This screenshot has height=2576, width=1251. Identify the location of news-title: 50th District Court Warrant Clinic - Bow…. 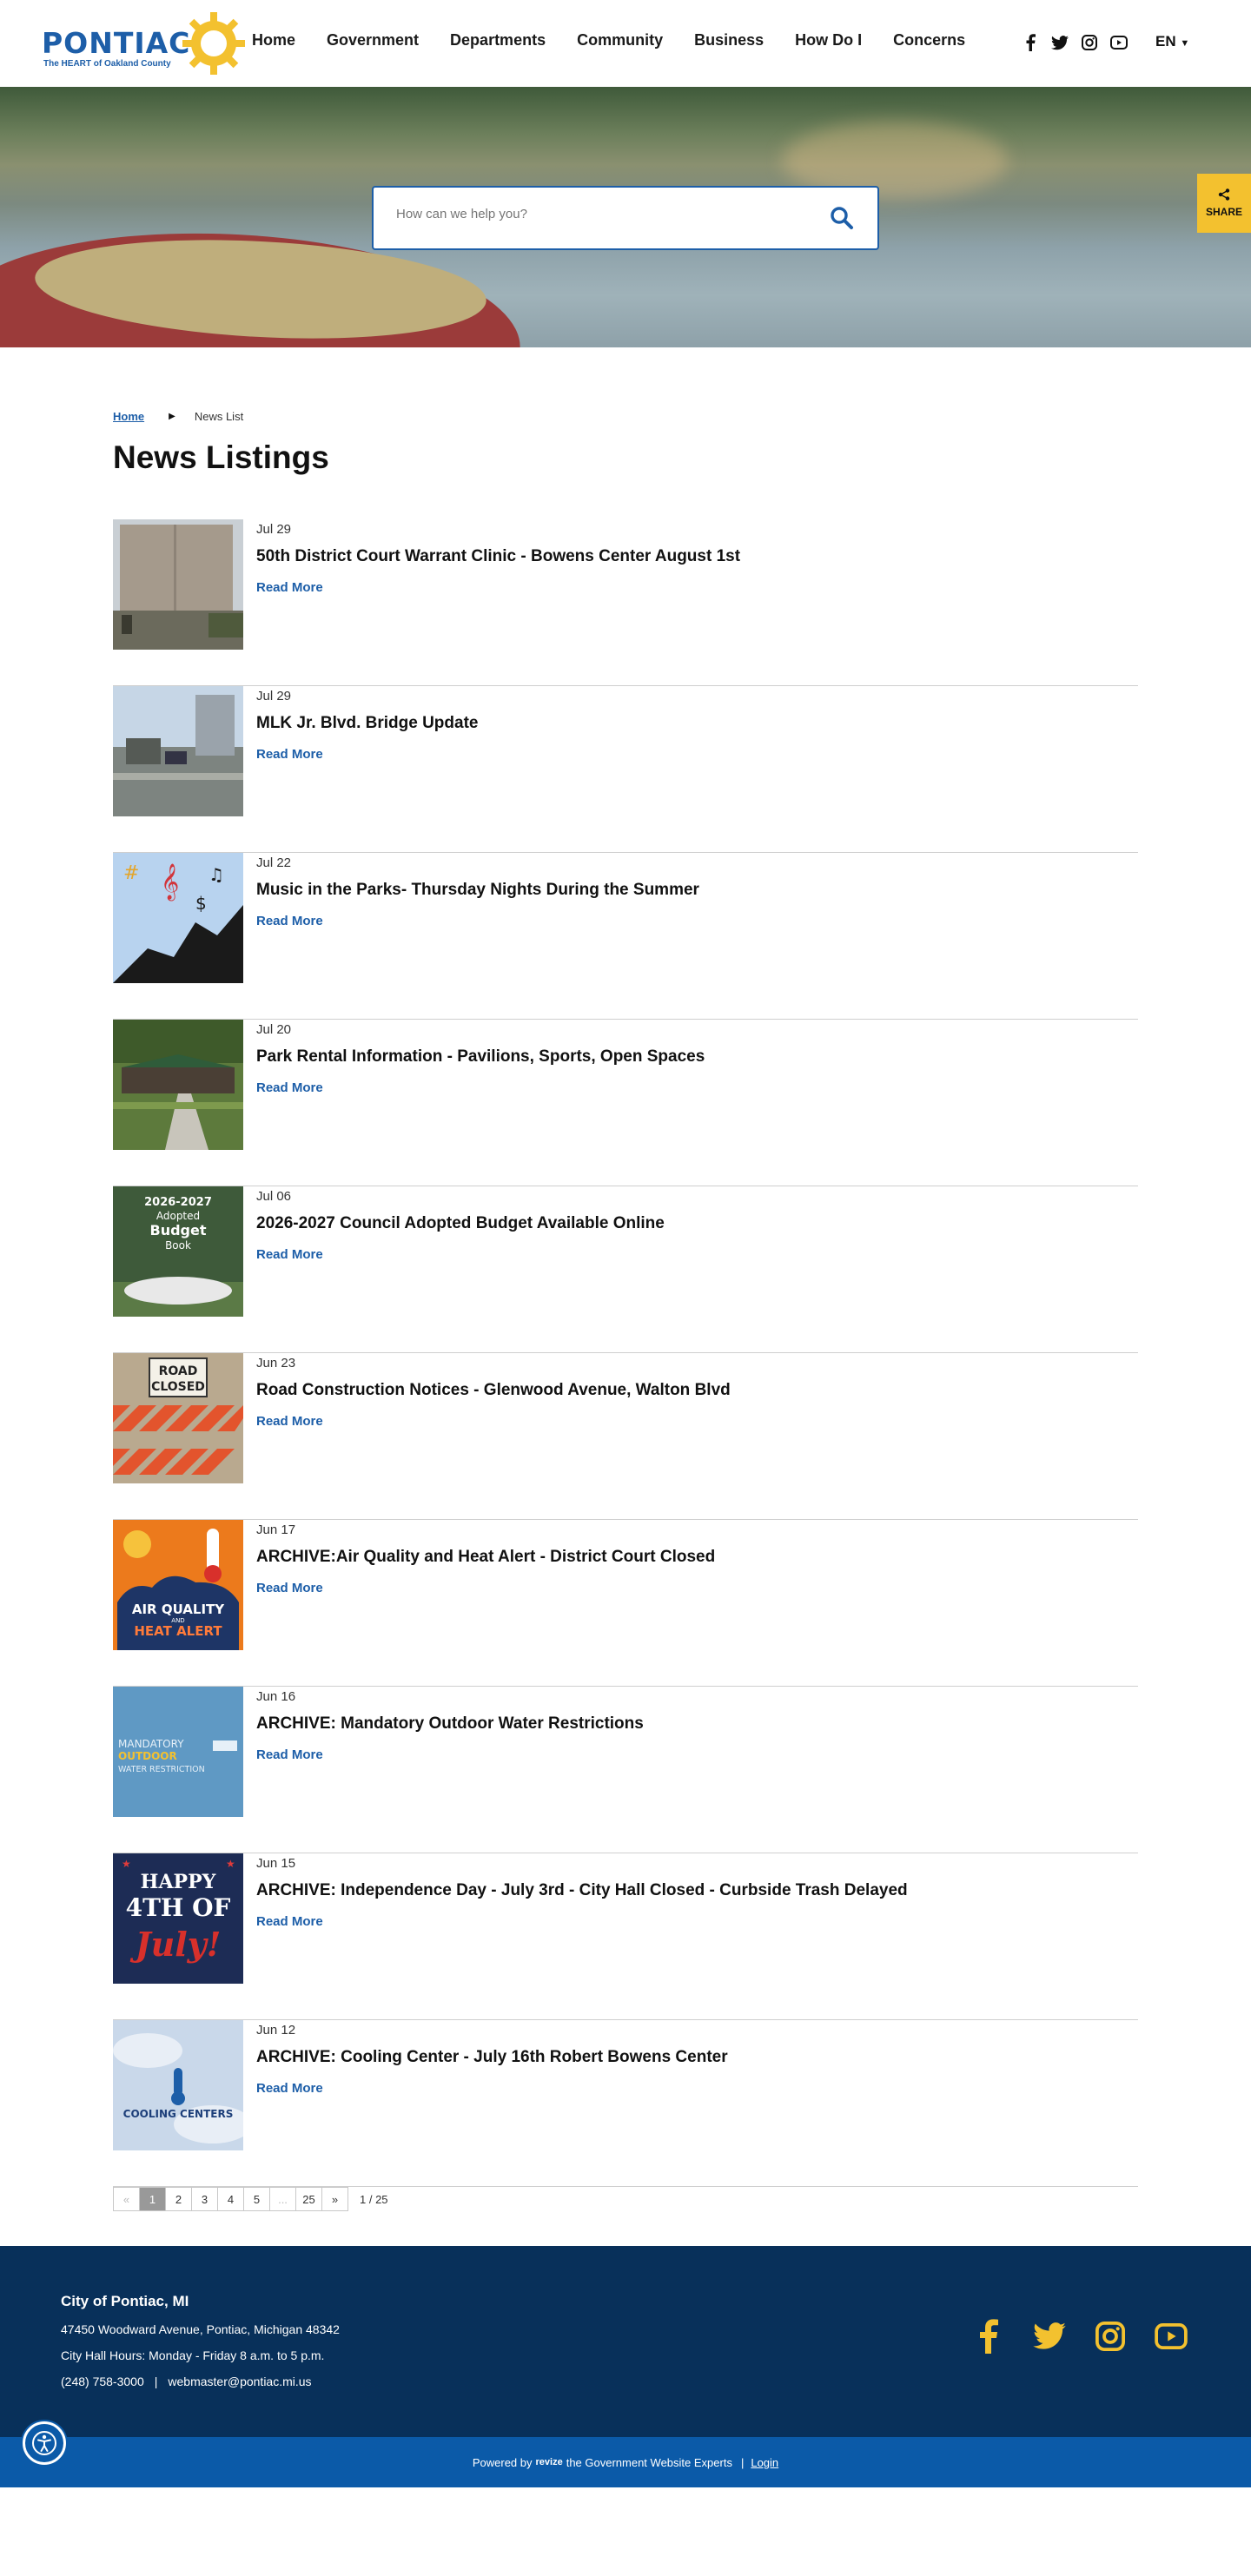
(498, 556).